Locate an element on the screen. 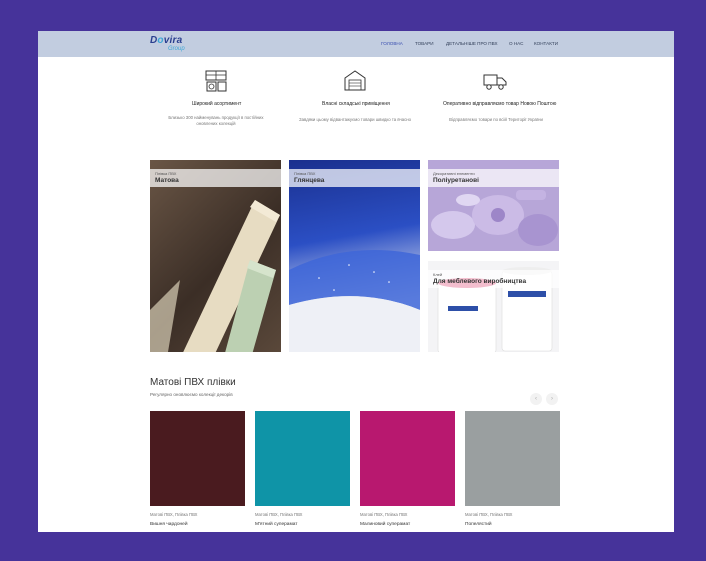 The height and width of the screenshot is (561, 706). carousel-next-button: › is located at coordinates (552, 399).